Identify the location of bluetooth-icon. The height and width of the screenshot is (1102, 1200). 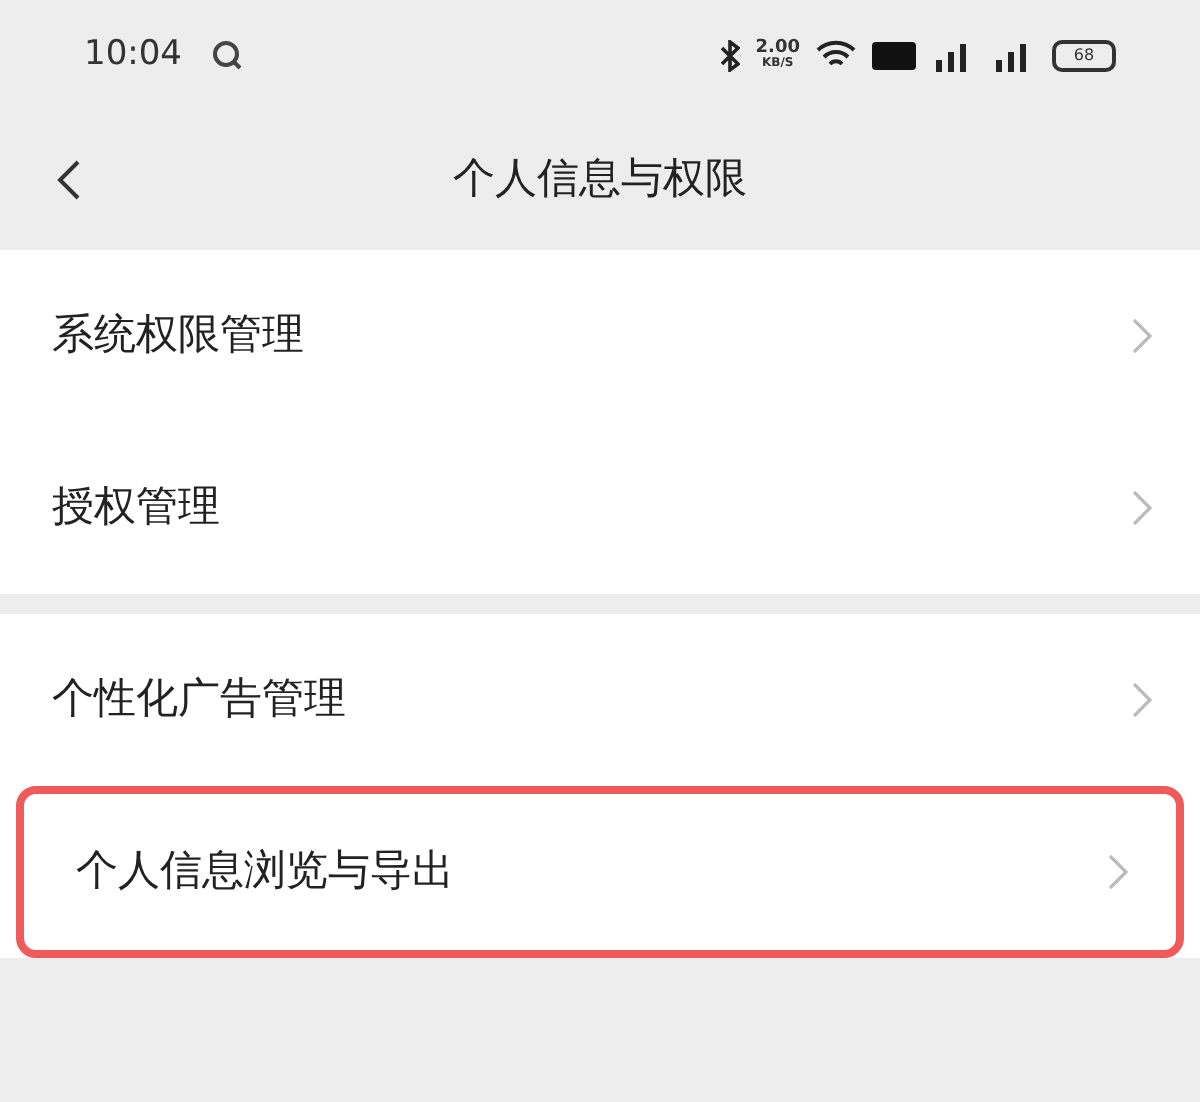
(729, 55).